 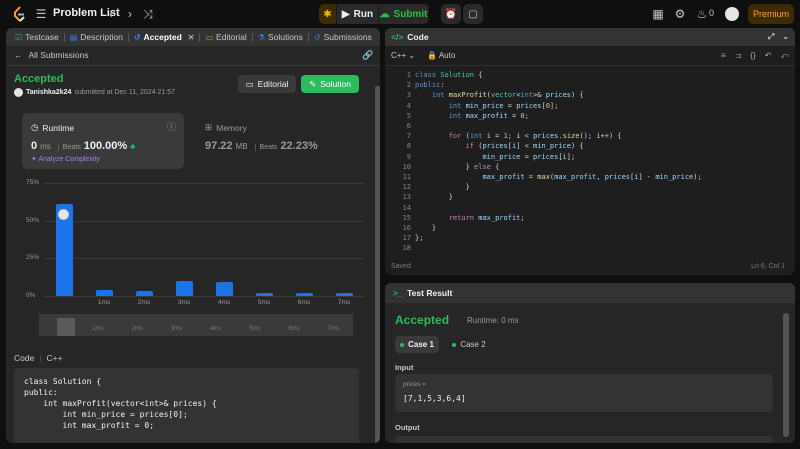 What do you see at coordinates (98, 329) in the screenshot?
I see `mini-tick-label: 1ms` at bounding box center [98, 329].